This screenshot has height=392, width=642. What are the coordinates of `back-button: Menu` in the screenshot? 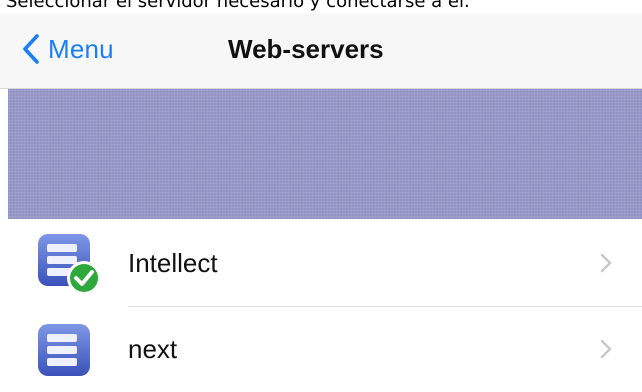 It's located at (68, 49).